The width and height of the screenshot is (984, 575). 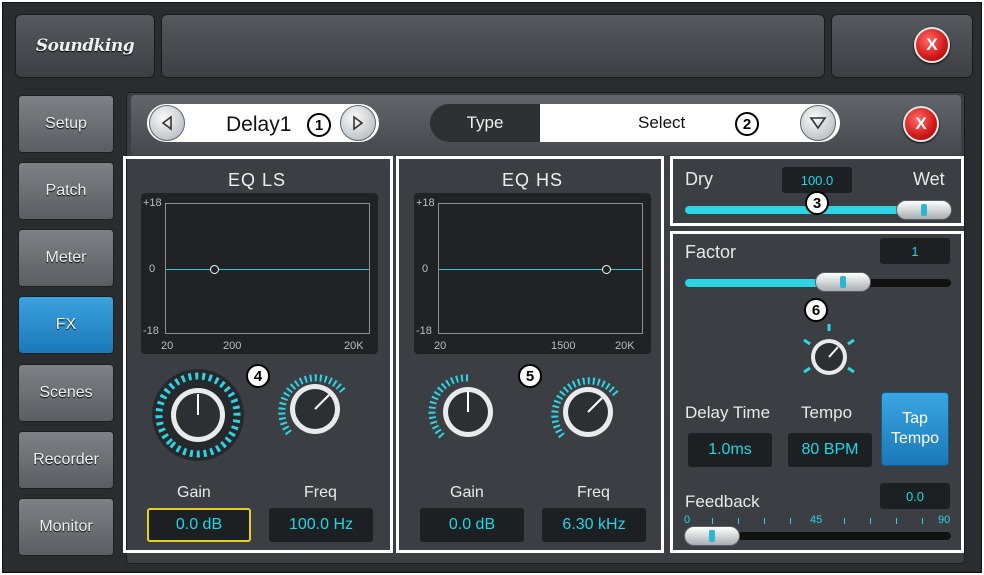 I want to click on close-fx-button: X, so click(x=921, y=124).